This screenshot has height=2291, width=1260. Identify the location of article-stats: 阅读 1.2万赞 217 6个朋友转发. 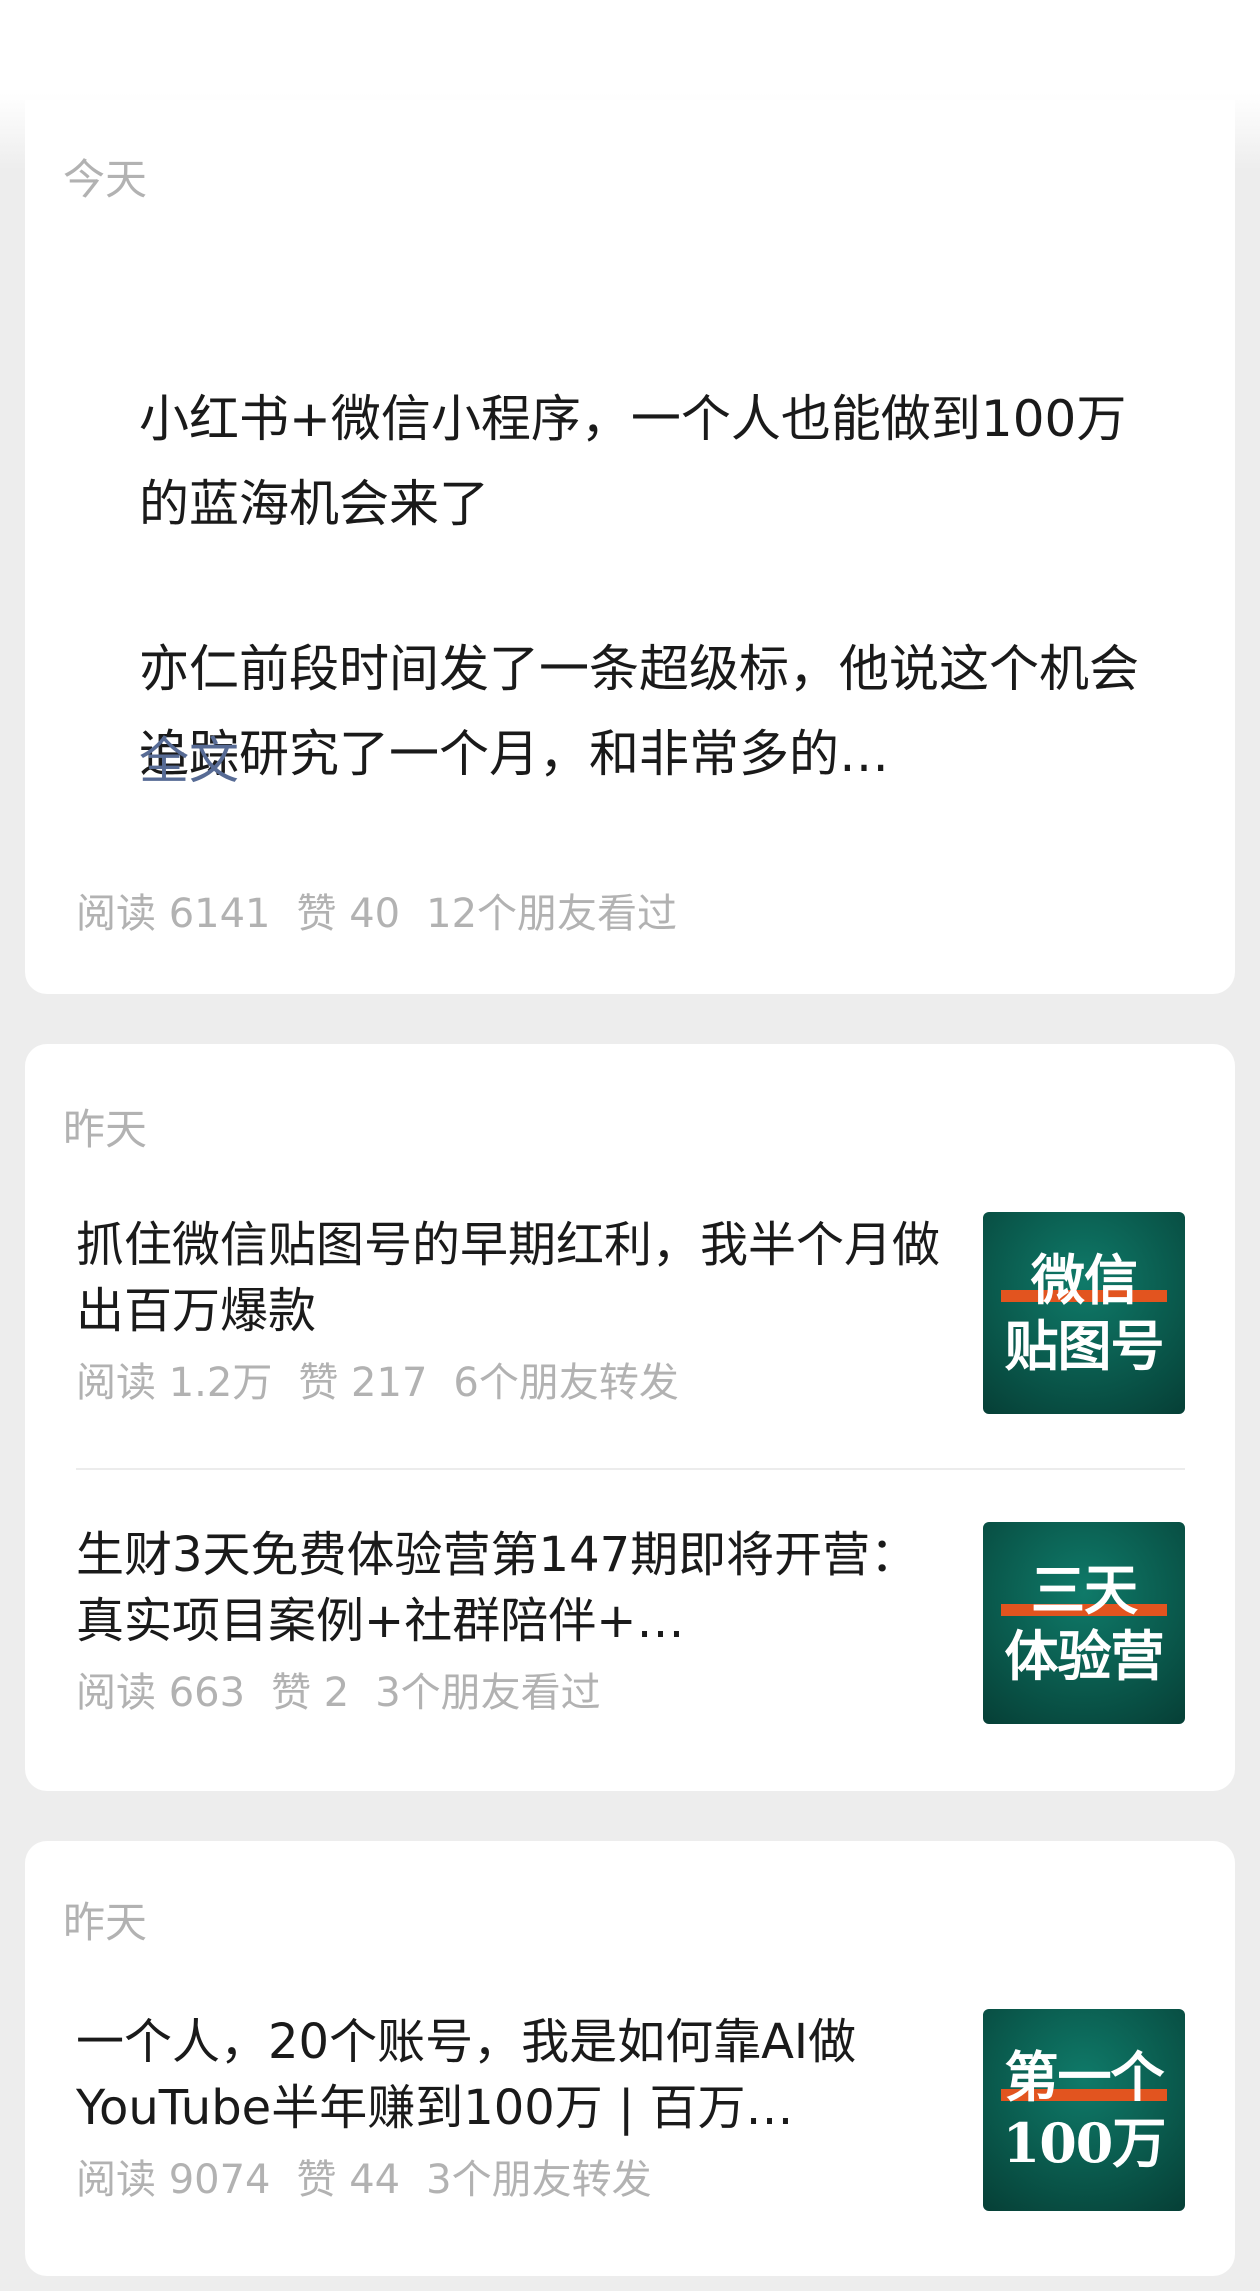
(390, 1383).